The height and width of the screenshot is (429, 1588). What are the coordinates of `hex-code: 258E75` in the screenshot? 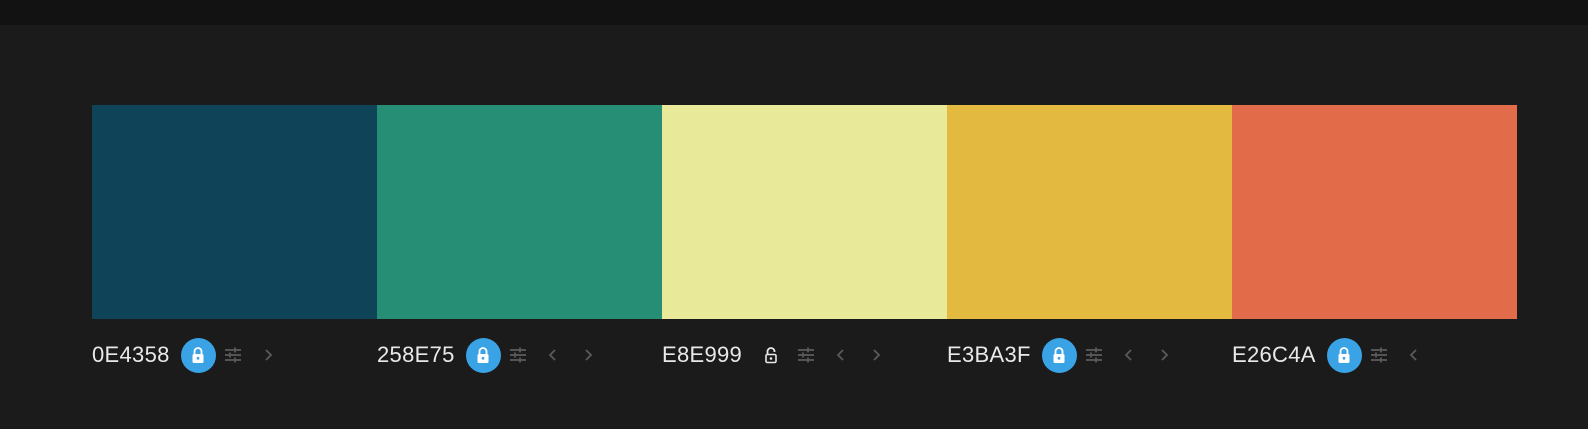 It's located at (416, 355).